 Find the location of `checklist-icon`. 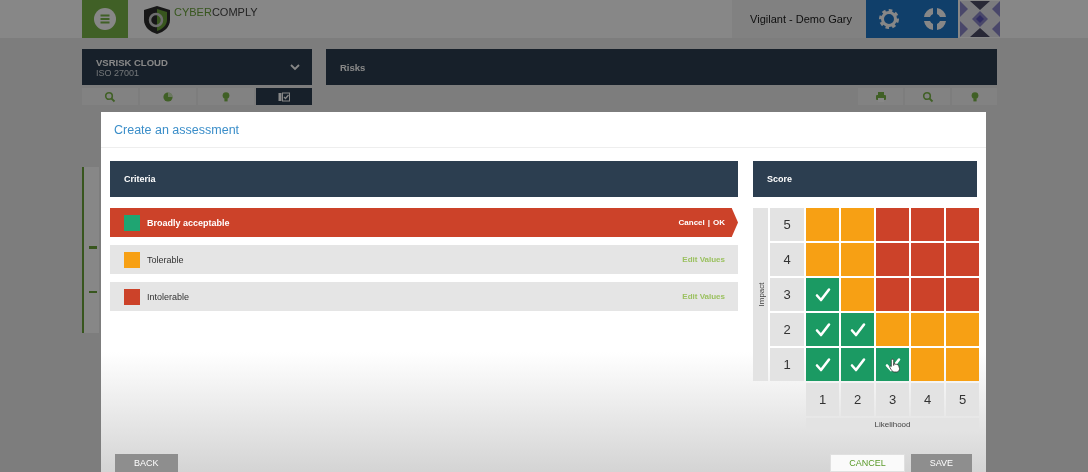

checklist-icon is located at coordinates (284, 96).